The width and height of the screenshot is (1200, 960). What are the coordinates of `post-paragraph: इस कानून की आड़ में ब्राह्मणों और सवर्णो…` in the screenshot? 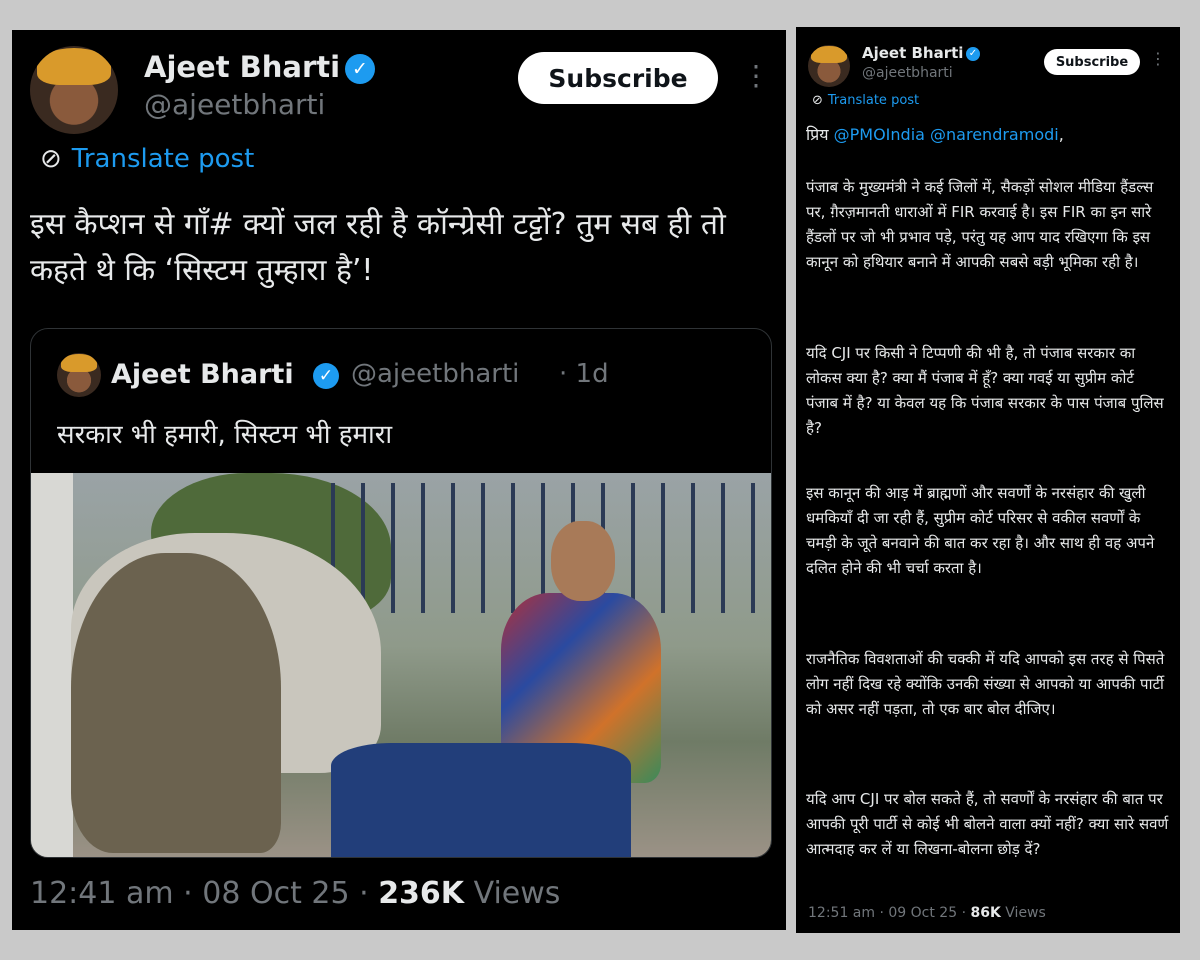 It's located at (980, 530).